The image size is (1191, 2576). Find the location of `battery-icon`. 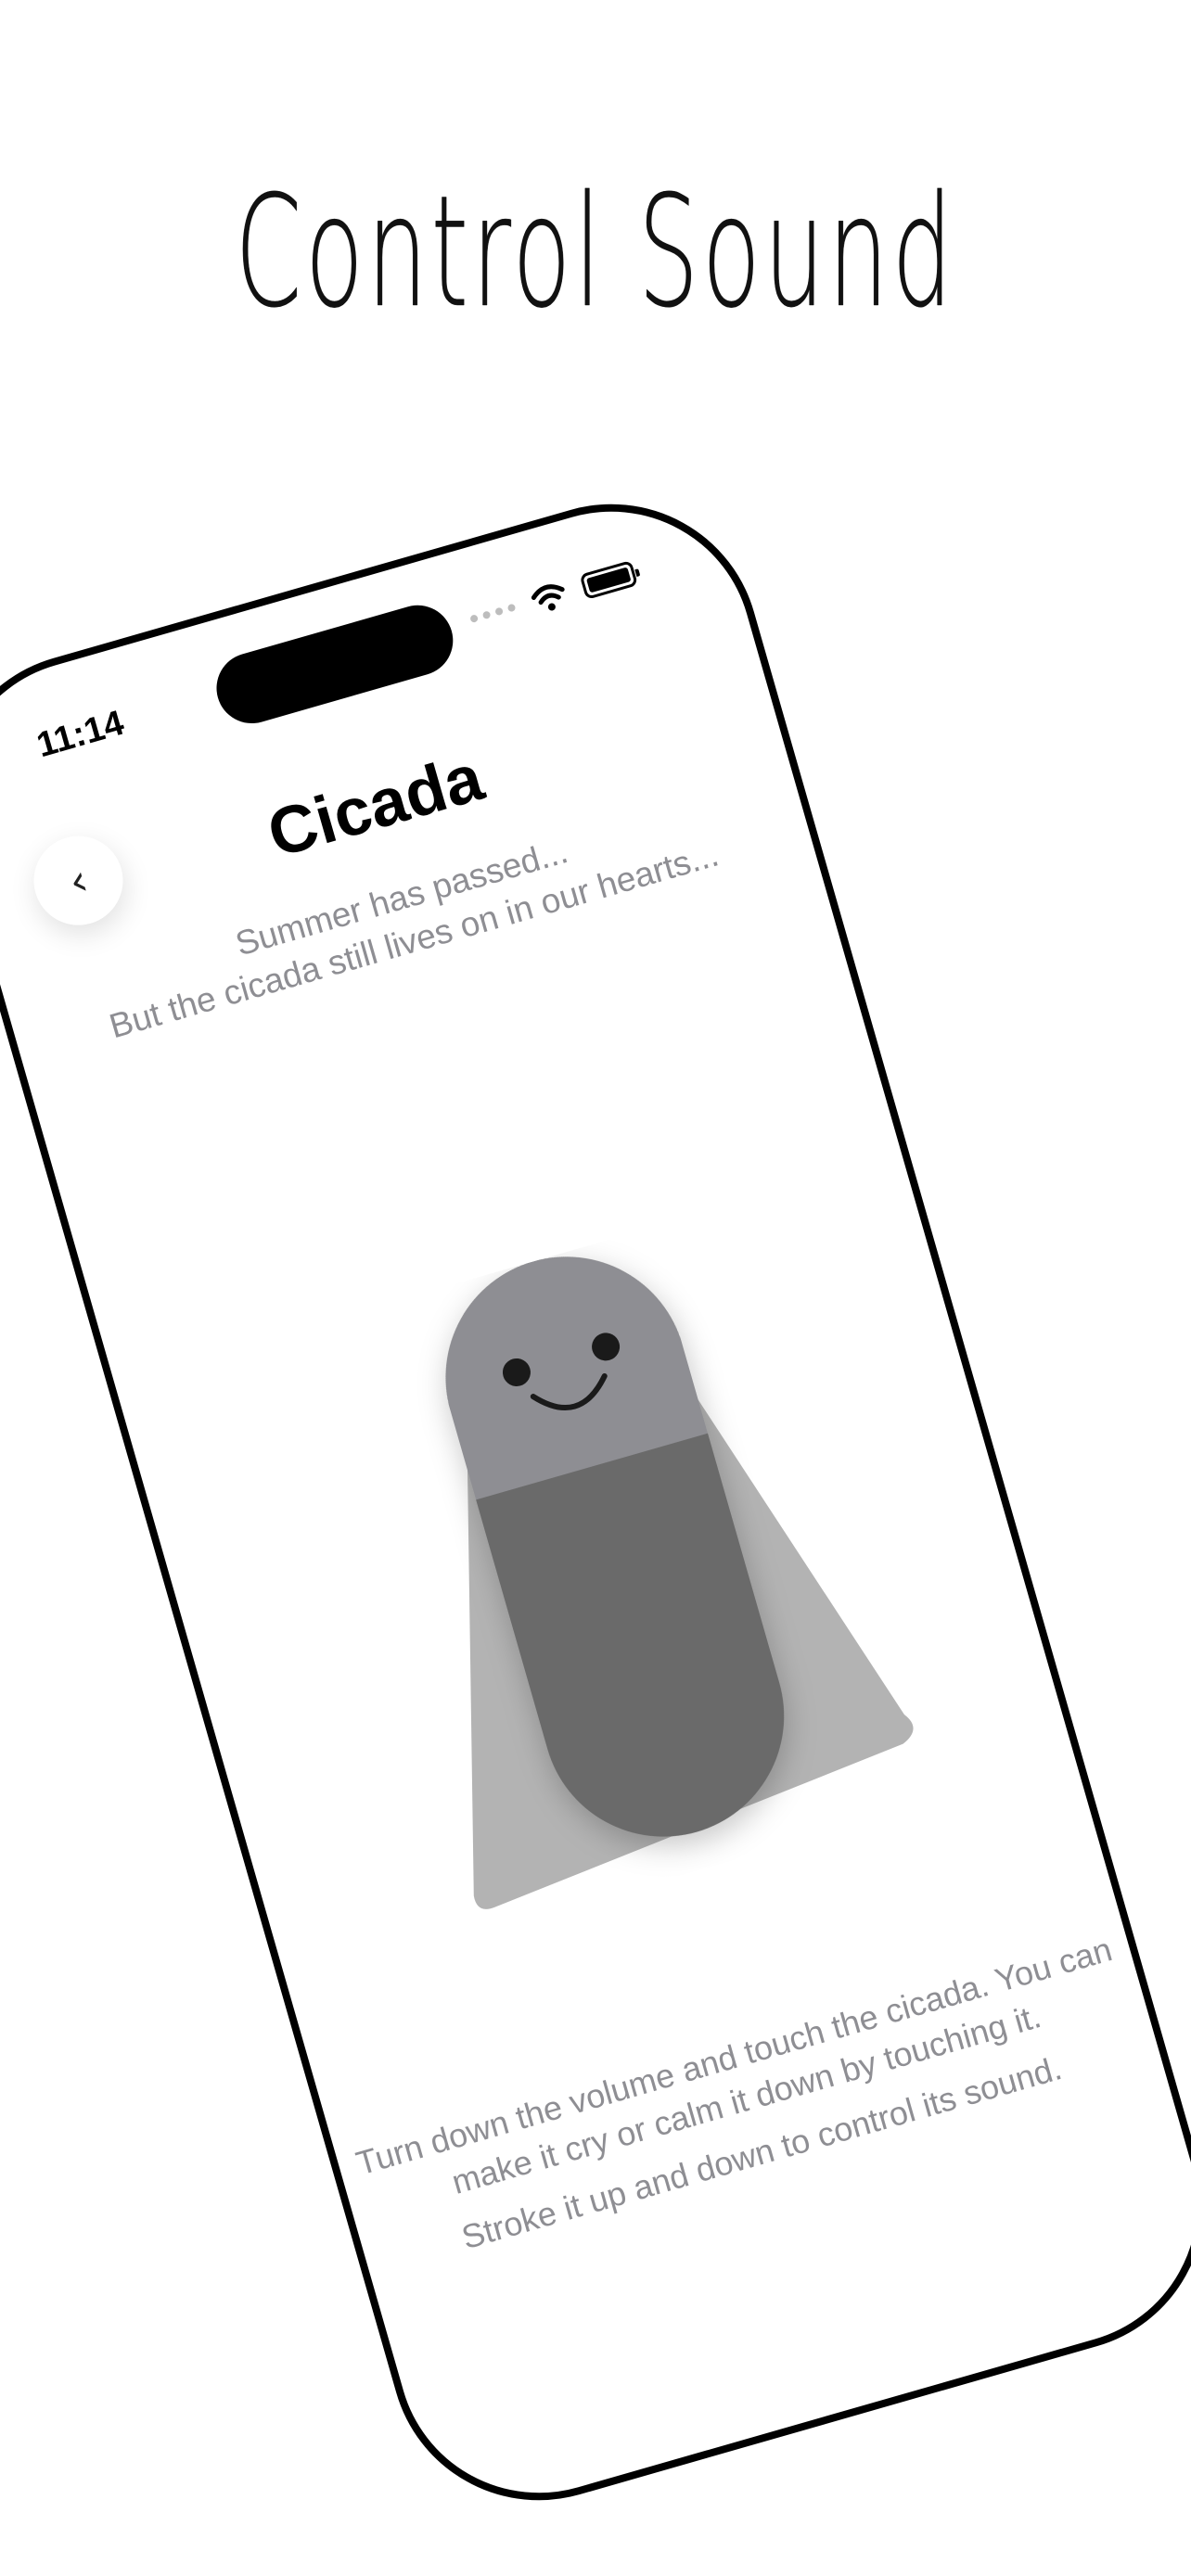

battery-icon is located at coordinates (609, 580).